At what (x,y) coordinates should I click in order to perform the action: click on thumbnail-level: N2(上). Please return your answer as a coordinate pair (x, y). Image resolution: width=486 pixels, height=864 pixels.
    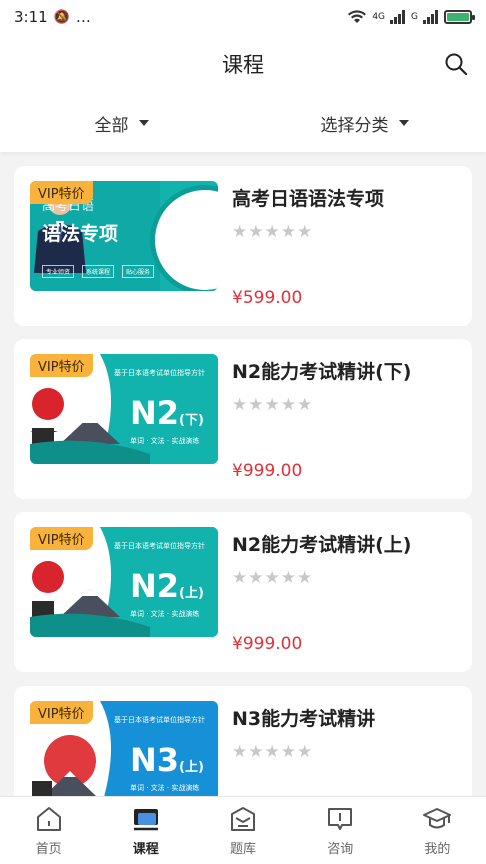
    Looking at the image, I should click on (167, 586).